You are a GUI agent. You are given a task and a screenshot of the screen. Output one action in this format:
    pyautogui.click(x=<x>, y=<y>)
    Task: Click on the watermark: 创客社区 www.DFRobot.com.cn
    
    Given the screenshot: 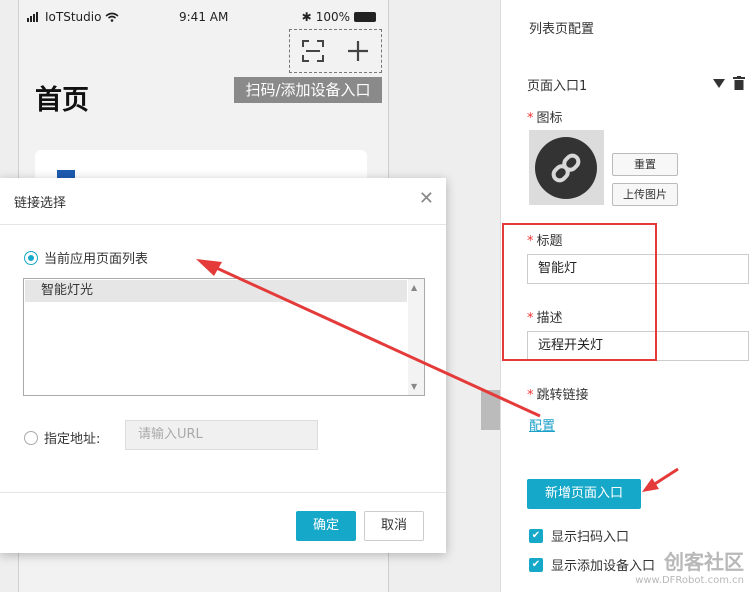 What is the action you would take?
    pyautogui.click(x=689, y=566)
    